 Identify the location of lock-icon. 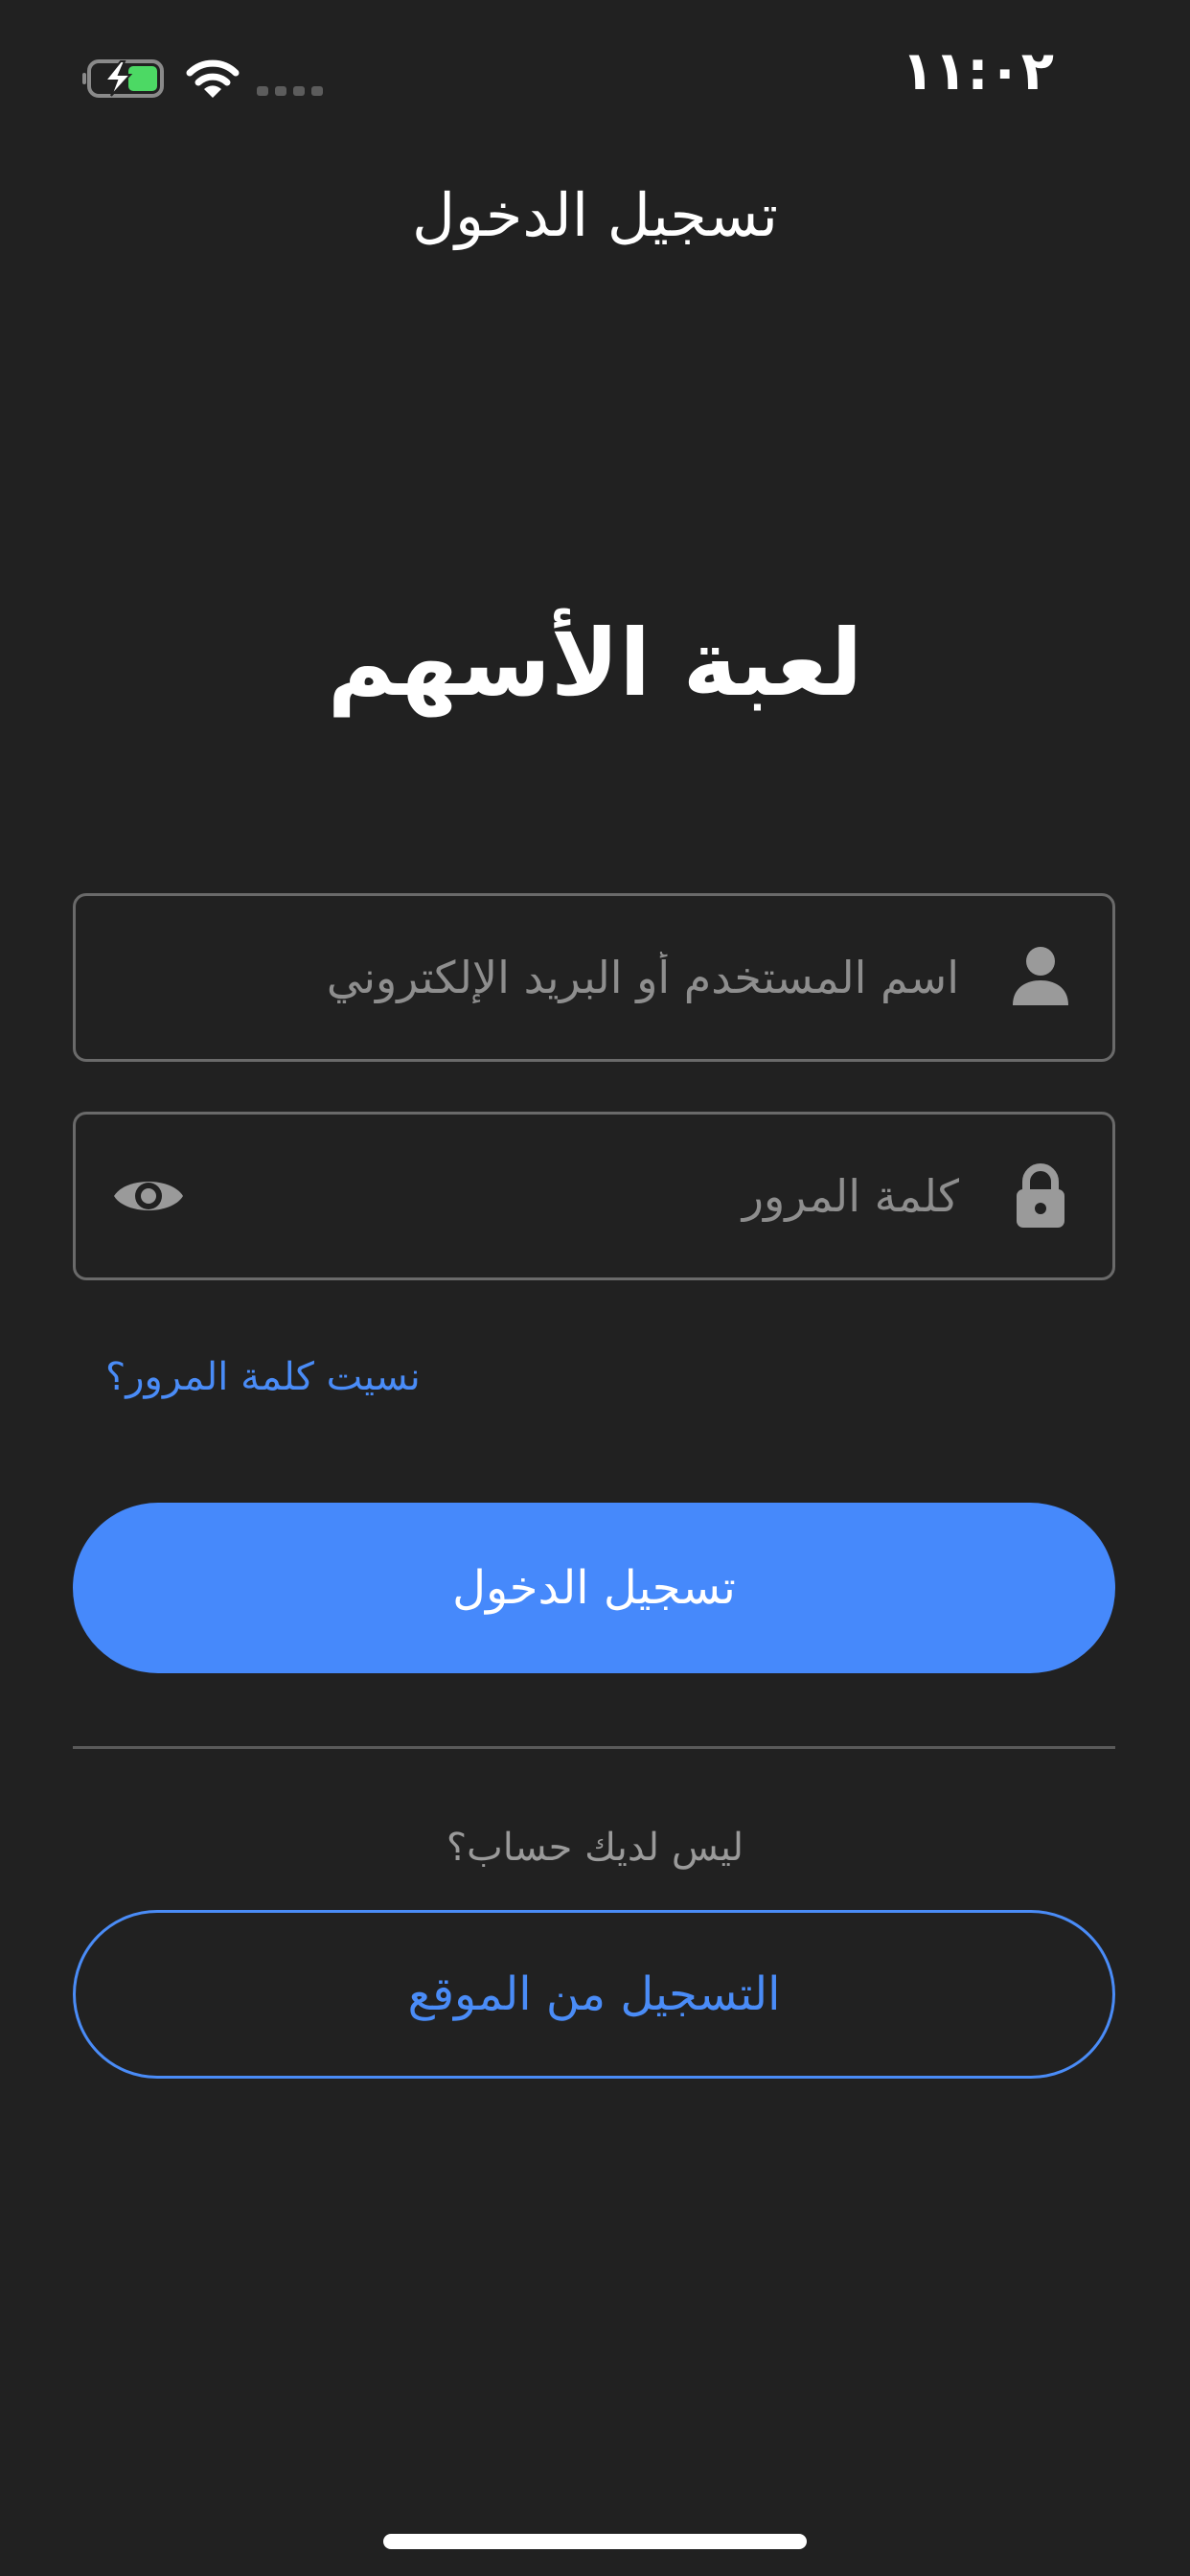
(1040, 1195).